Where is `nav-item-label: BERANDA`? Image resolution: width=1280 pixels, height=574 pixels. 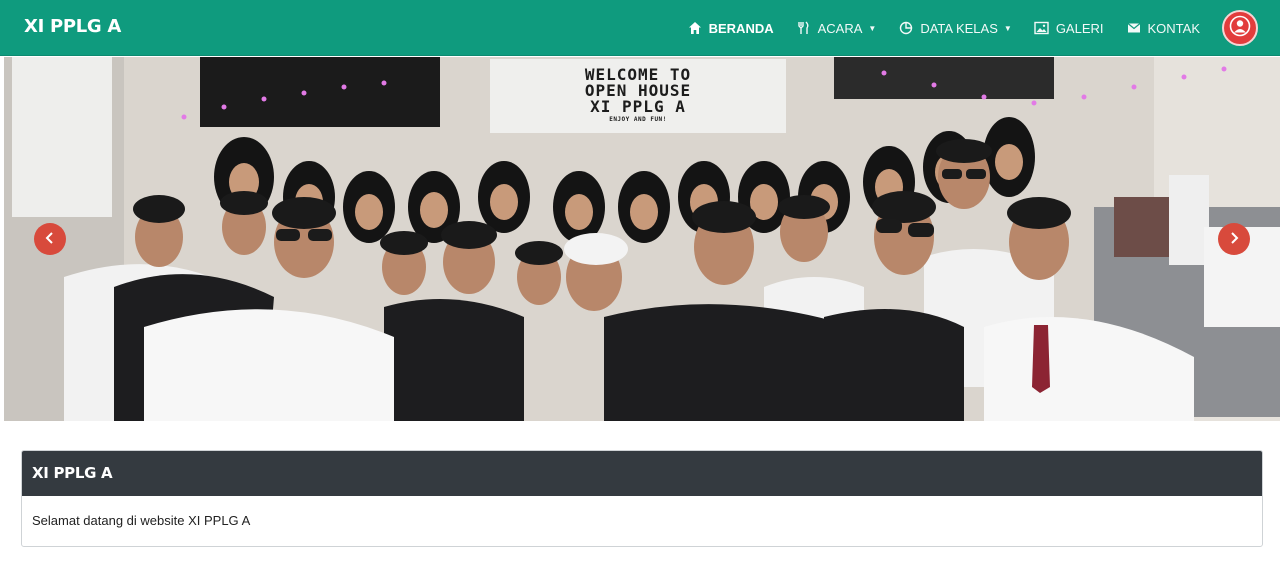 nav-item-label: BERANDA is located at coordinates (741, 28).